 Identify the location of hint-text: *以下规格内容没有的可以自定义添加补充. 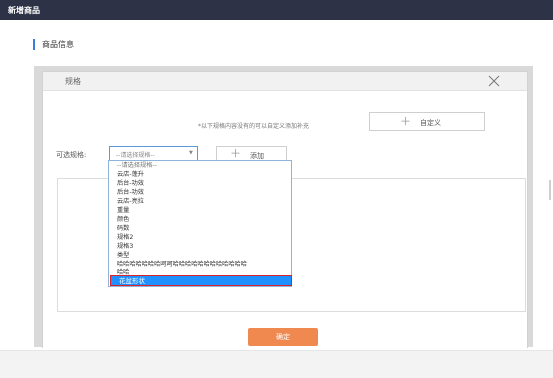
(254, 126).